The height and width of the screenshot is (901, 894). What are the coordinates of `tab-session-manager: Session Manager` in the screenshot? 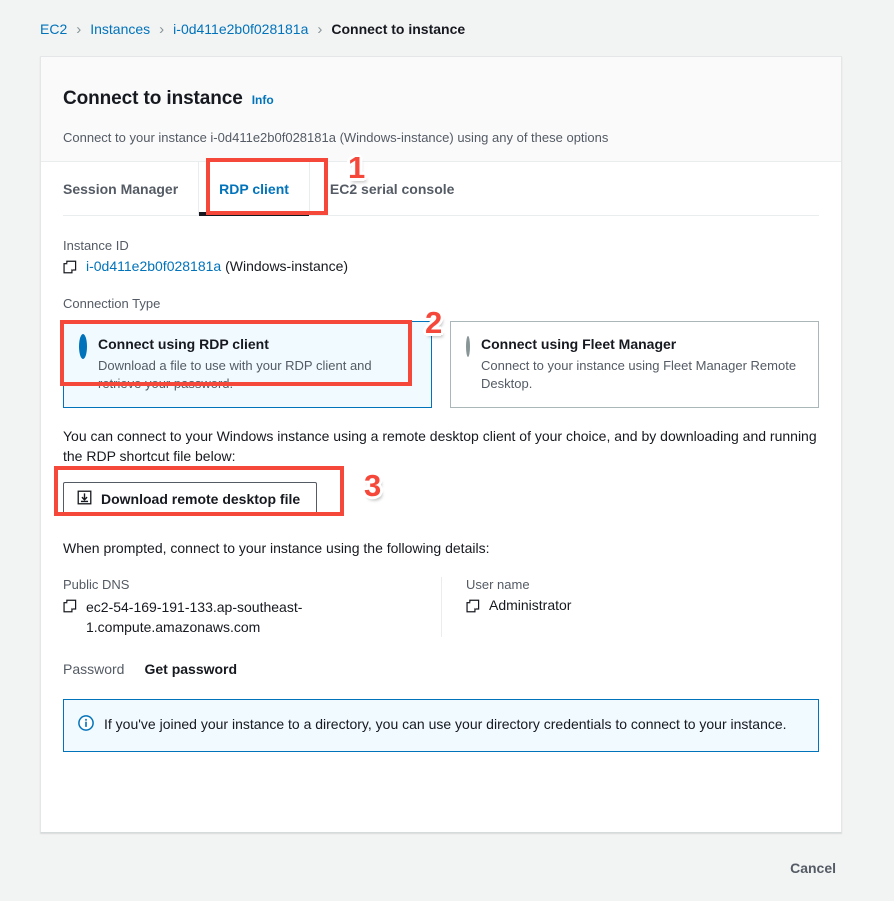 It's located at (130, 188).